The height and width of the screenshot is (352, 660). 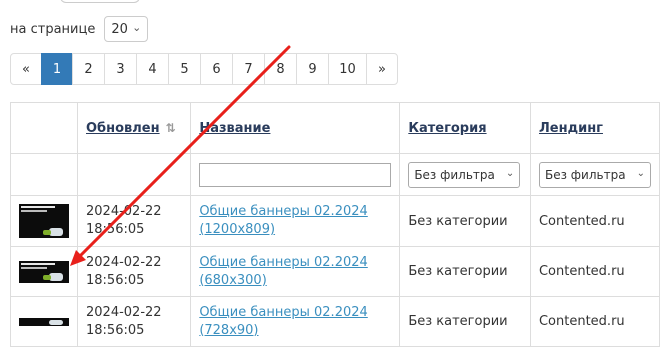 I want to click on per-page-value: 20, so click(x=119, y=29).